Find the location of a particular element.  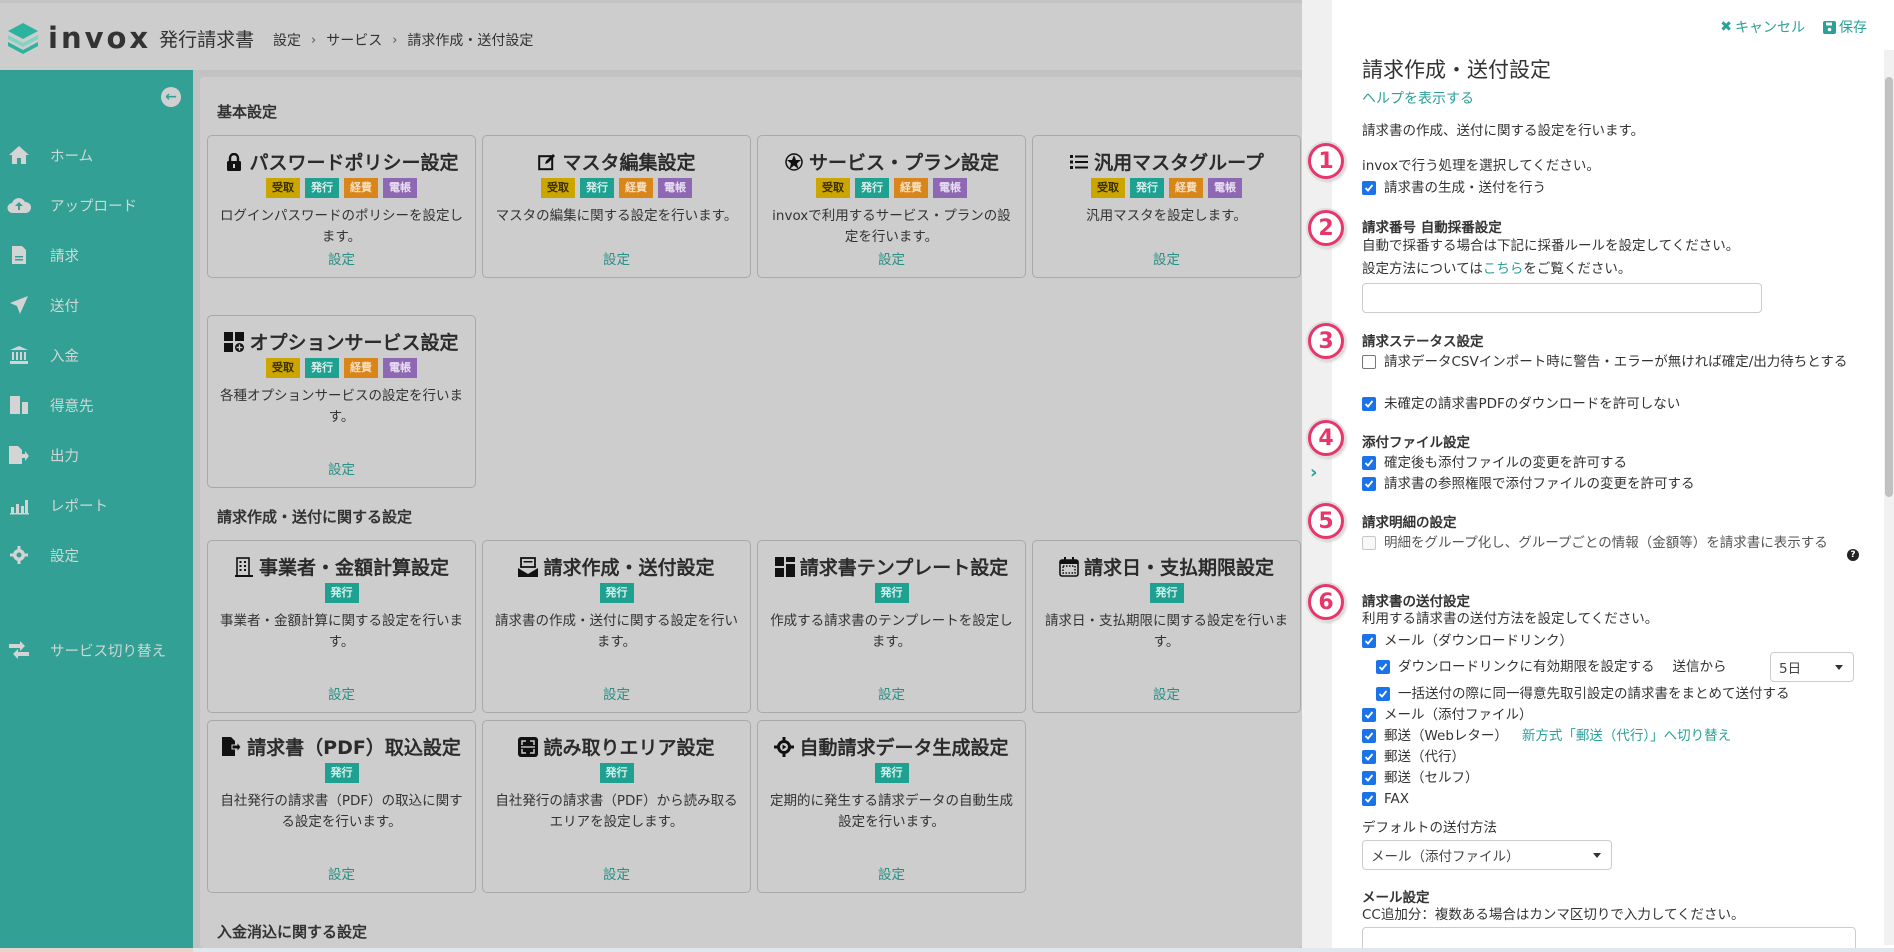

checkbox-label: 郵送（Webレター） is located at coordinates (1446, 736).